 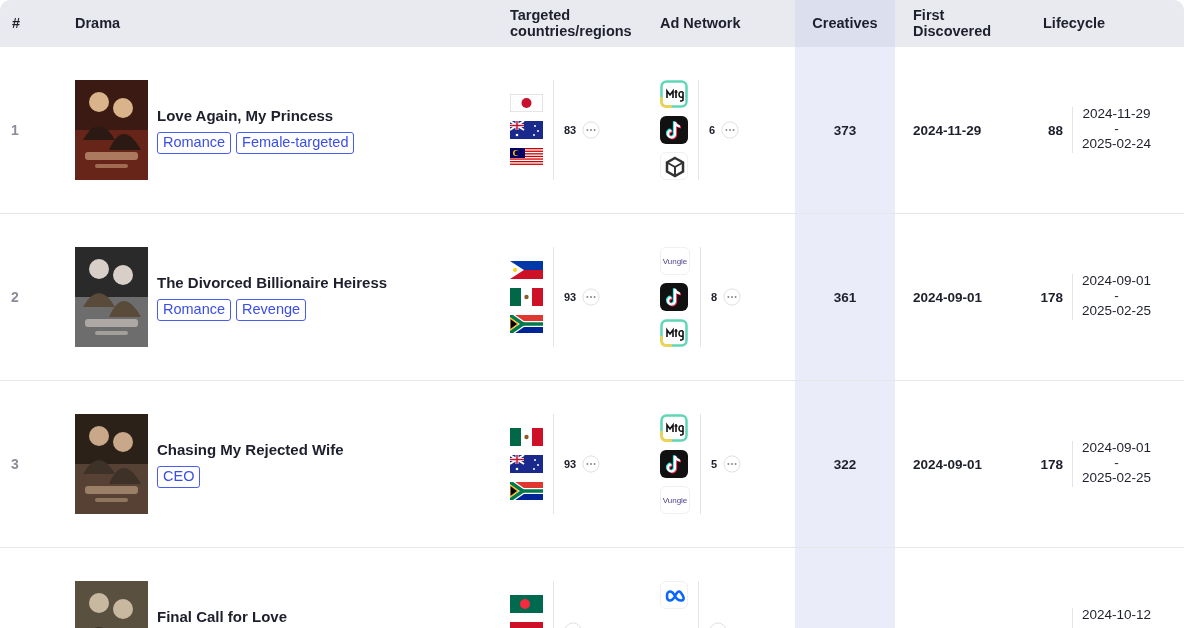 What do you see at coordinates (16, 23) in the screenshot?
I see `column-header: #` at bounding box center [16, 23].